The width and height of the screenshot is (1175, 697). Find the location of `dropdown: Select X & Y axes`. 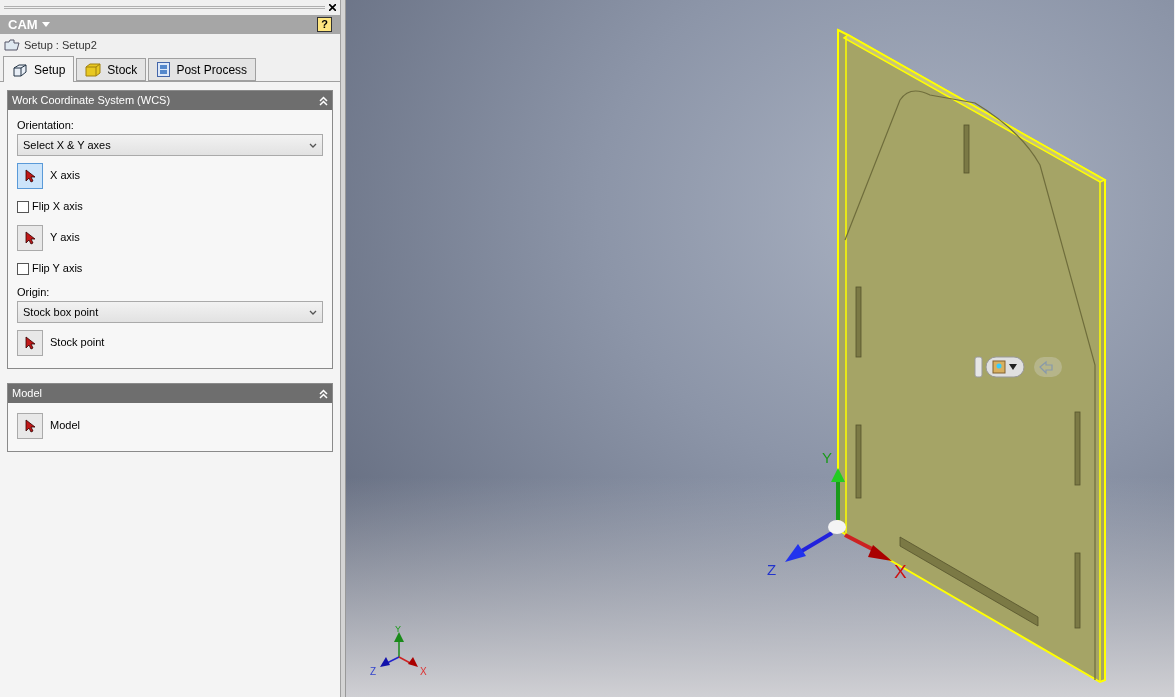

dropdown: Select X & Y axes is located at coordinates (170, 145).